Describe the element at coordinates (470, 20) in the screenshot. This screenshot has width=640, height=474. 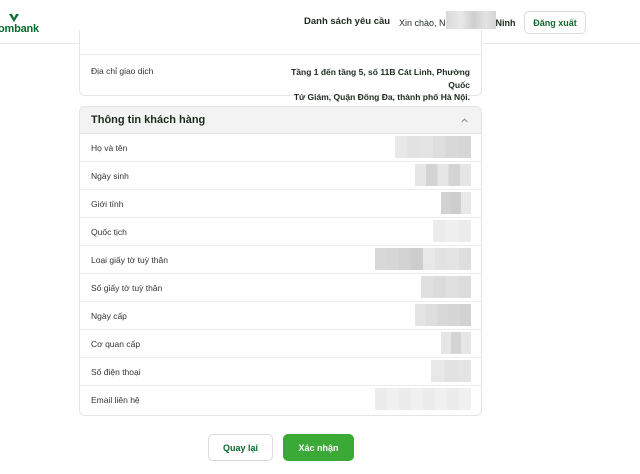
I see `redacted-user-name` at that location.